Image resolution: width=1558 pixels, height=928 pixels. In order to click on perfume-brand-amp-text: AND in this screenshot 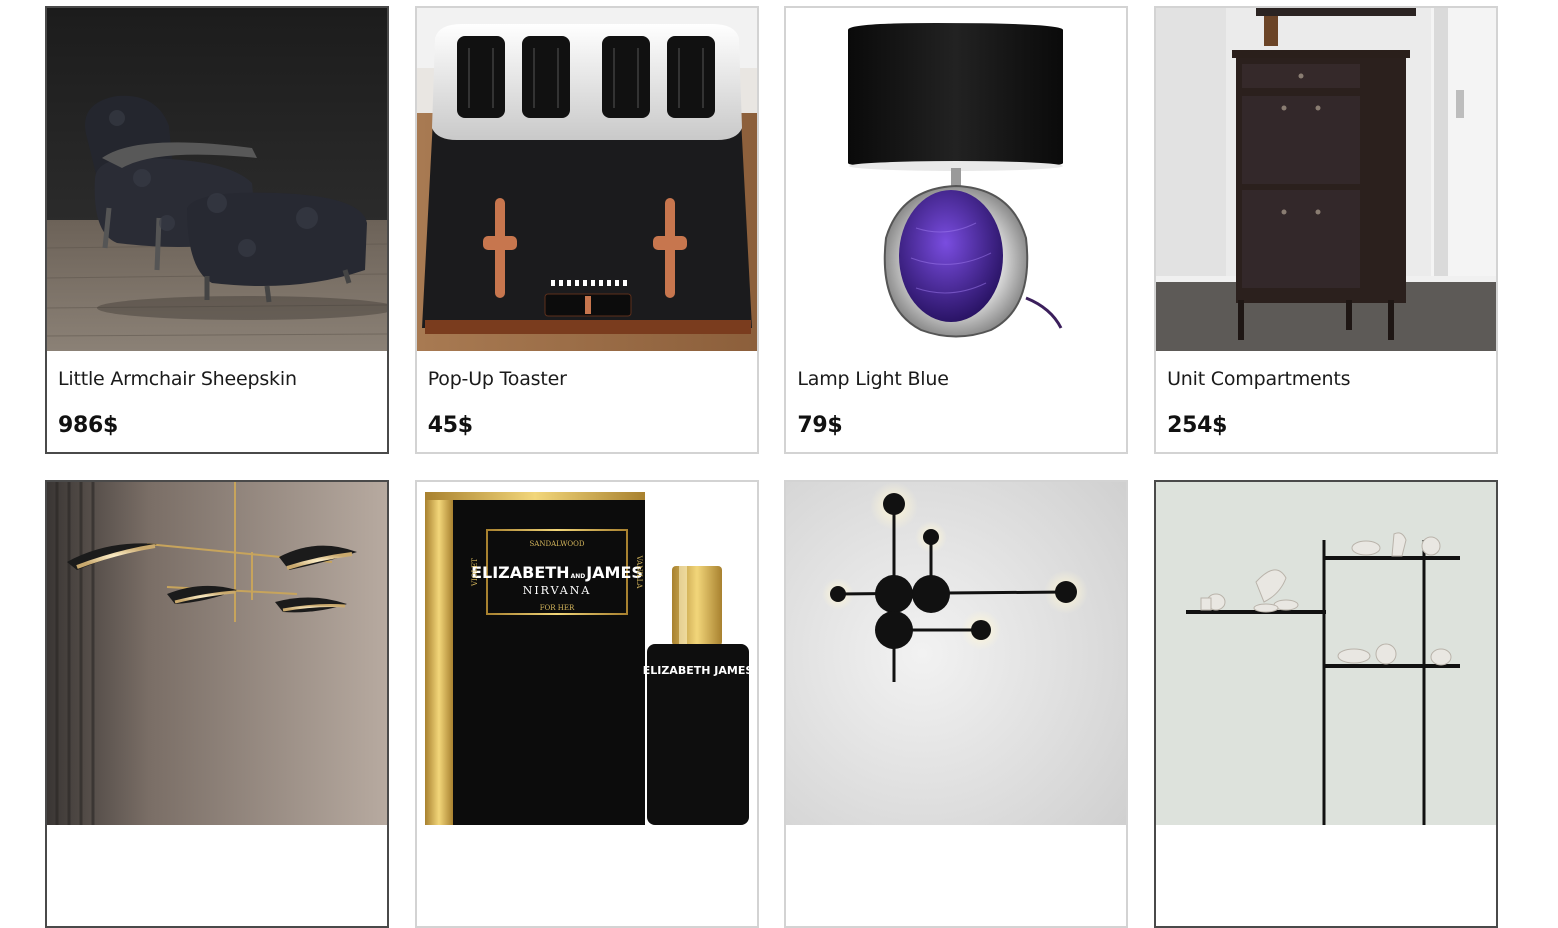, I will do `click(577, 576)`.